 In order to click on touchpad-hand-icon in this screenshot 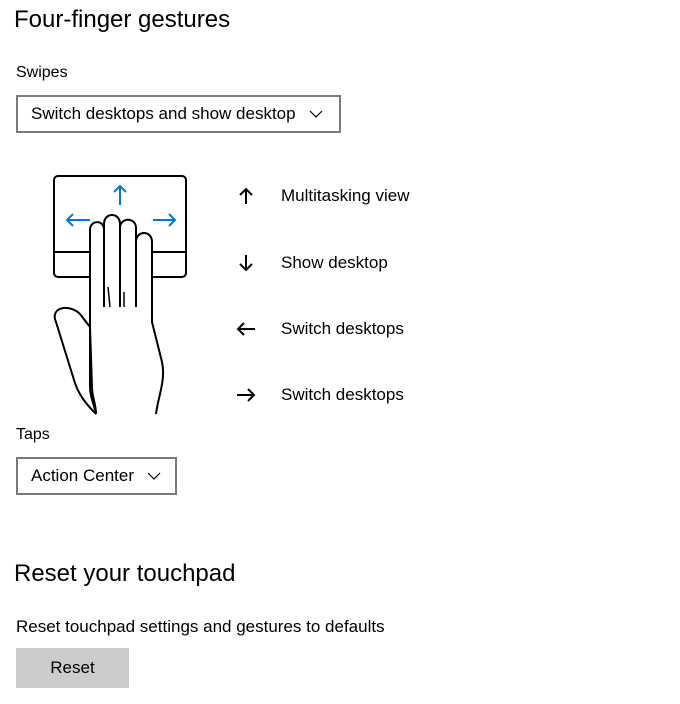, I will do `click(120, 295)`.